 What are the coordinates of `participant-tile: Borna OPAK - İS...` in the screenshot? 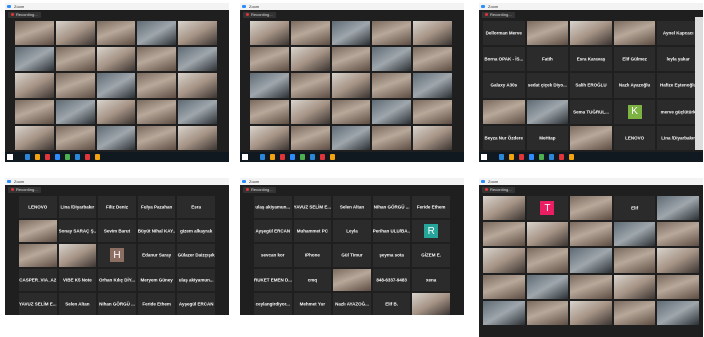 It's located at (504, 59).